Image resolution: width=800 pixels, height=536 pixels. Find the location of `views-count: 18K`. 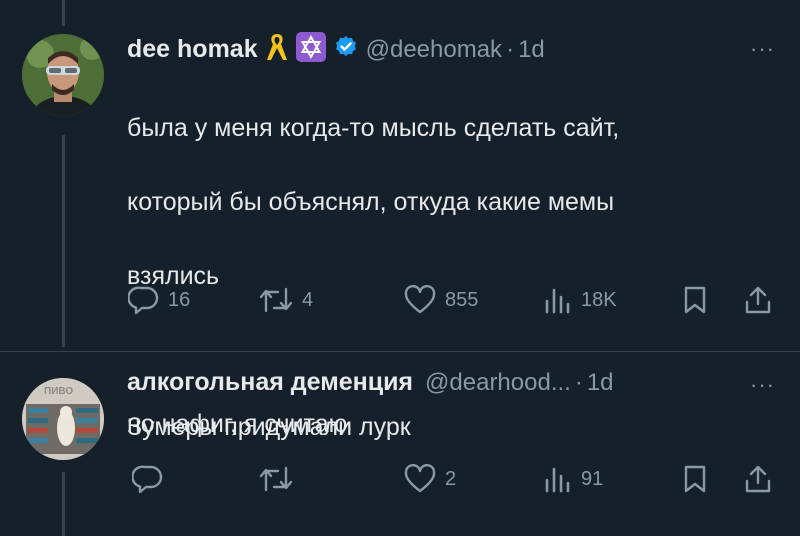

views-count: 18K is located at coordinates (599, 299).